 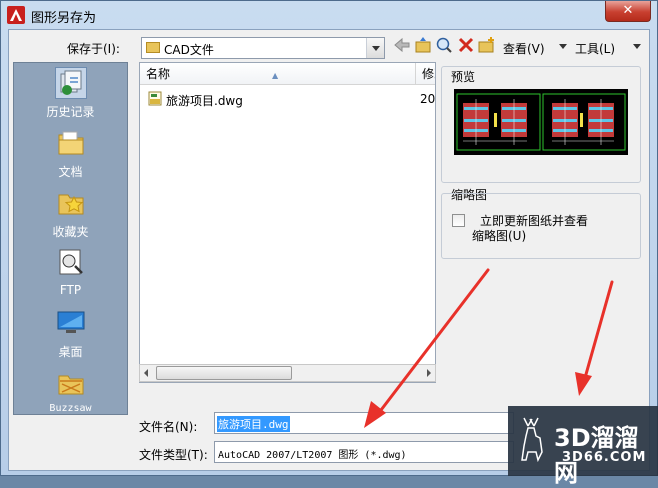 What do you see at coordinates (532, 441) in the screenshot?
I see `deer-logo-icon` at bounding box center [532, 441].